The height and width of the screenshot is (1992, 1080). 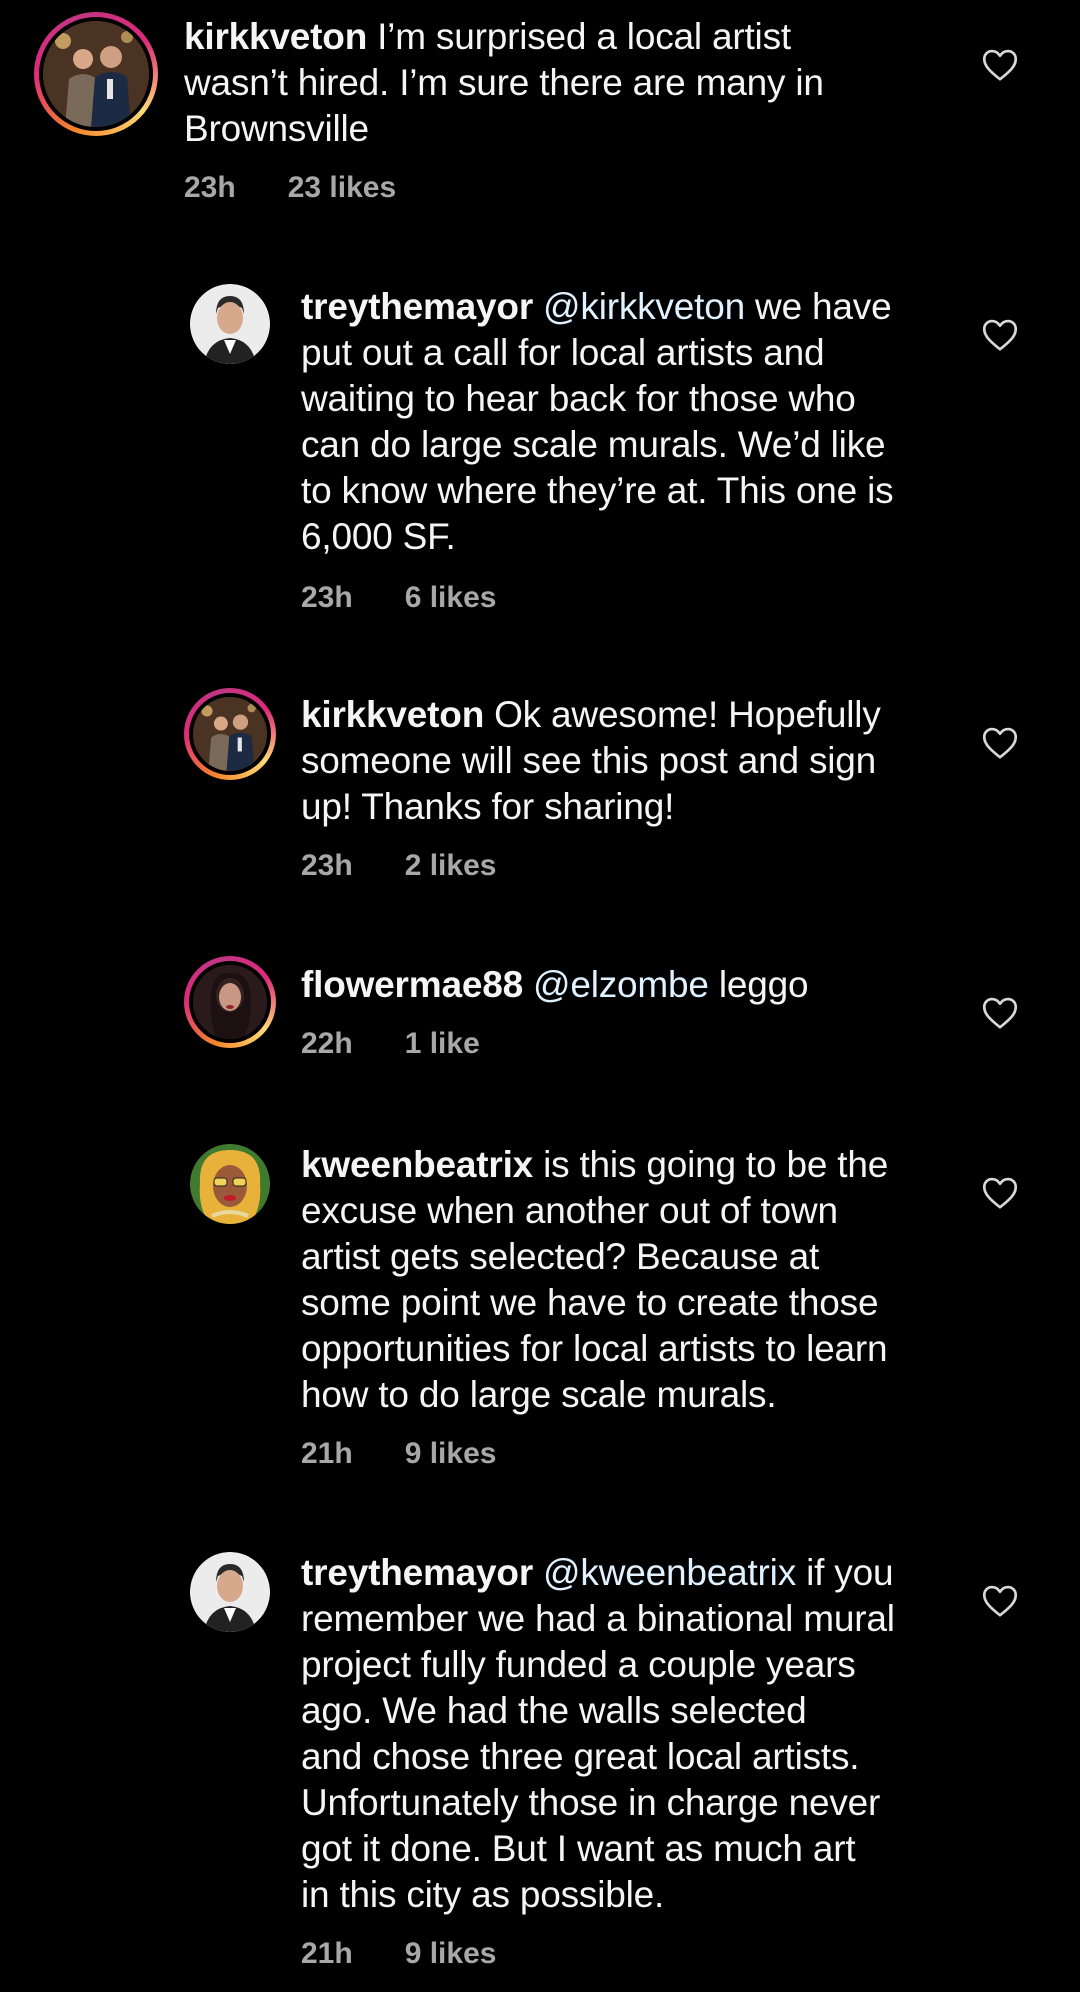 I want to click on comment-body-line: ago. We had the walls selected, so click(x=554, y=1710).